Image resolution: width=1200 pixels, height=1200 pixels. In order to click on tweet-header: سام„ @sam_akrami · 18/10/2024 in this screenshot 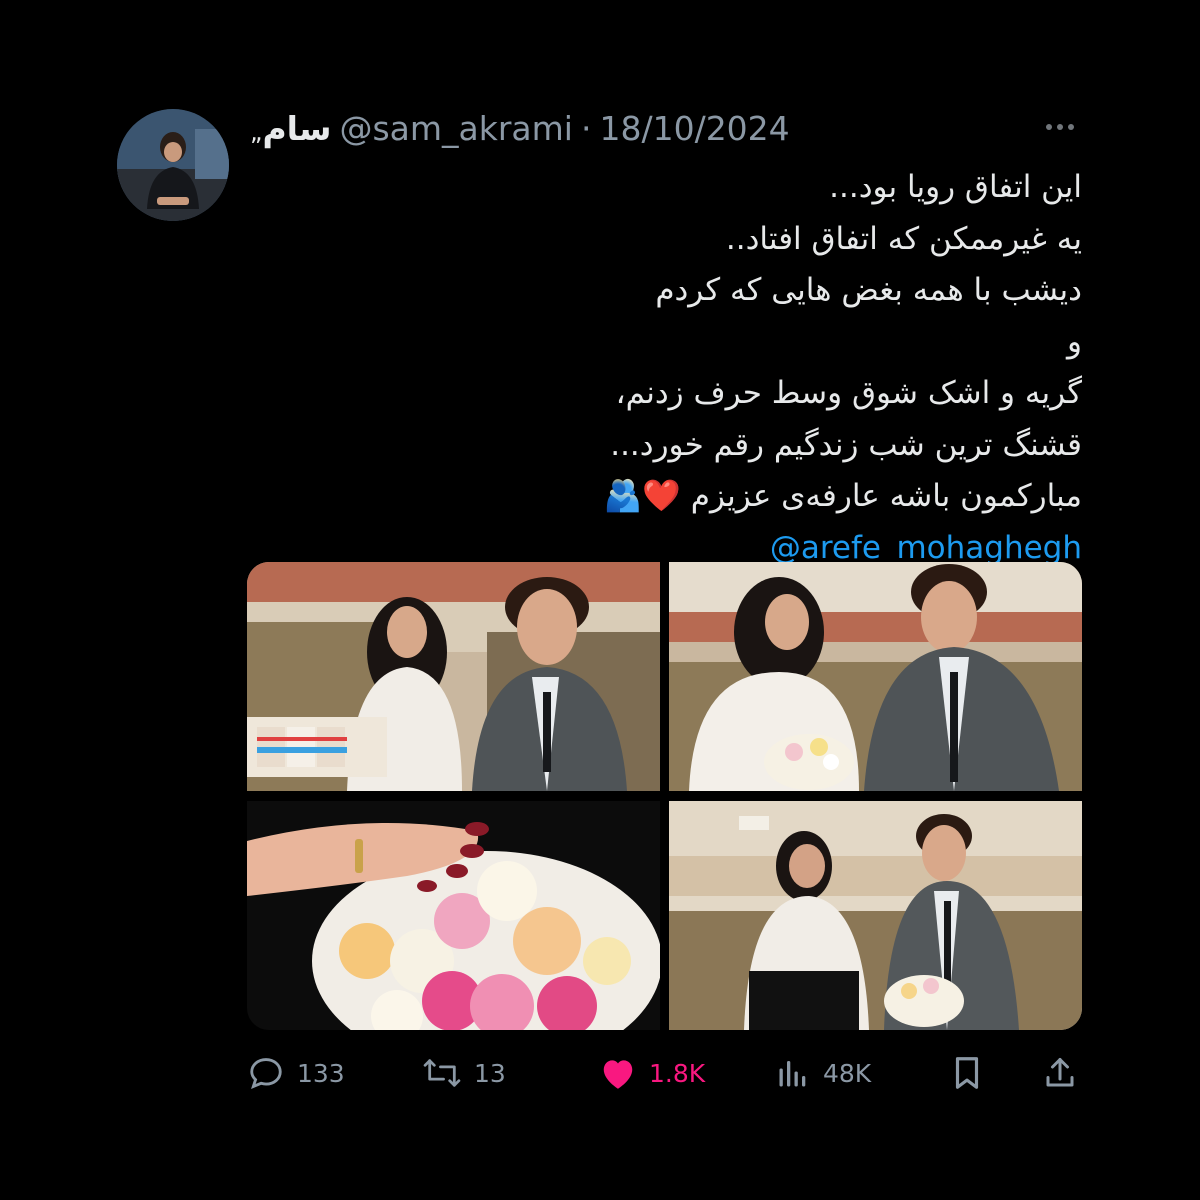, I will do `click(520, 128)`.